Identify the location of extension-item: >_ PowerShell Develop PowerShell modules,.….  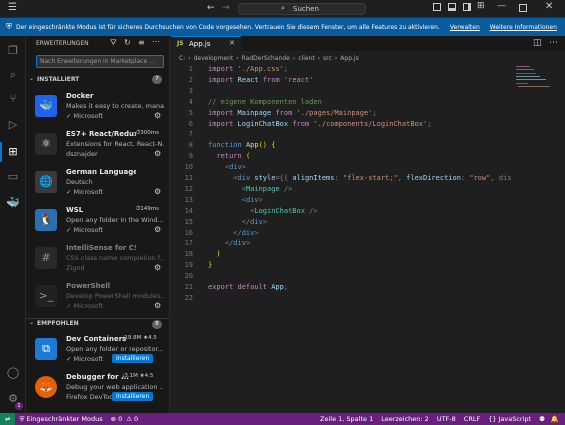
(97, 298).